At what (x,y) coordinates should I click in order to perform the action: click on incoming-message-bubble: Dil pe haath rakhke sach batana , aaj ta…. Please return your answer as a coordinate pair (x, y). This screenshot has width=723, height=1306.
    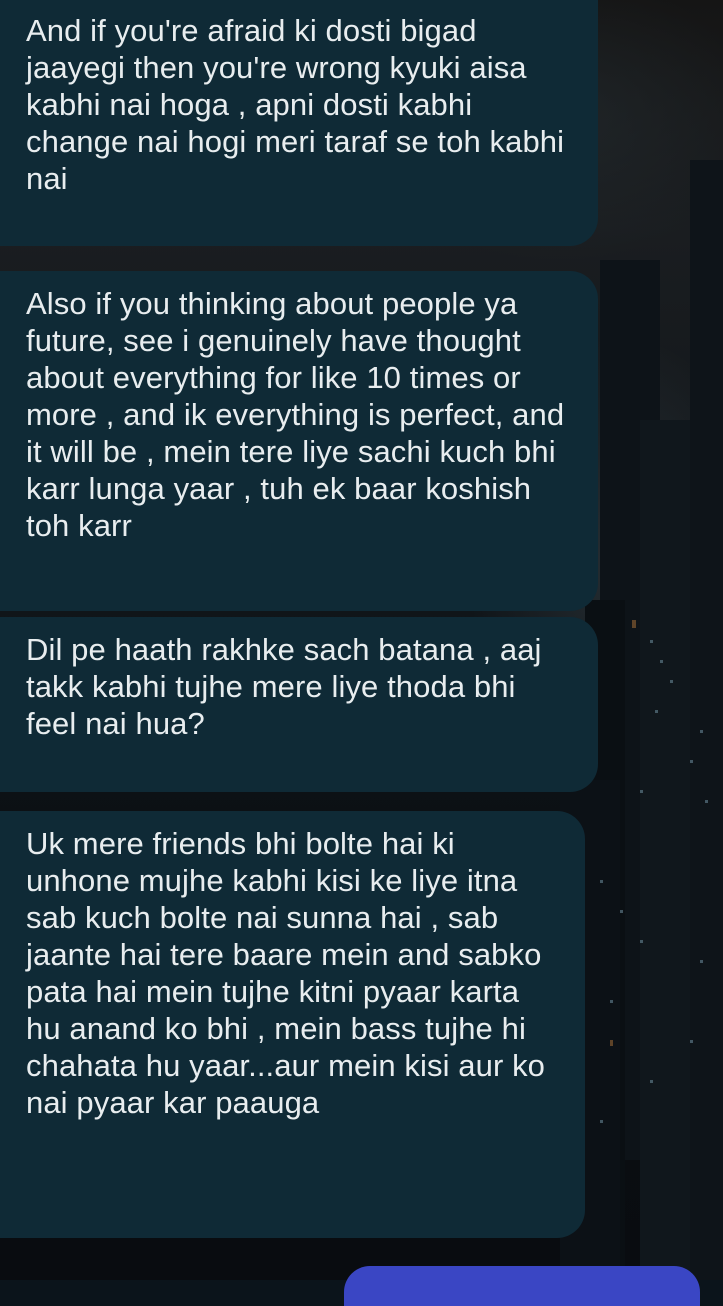
    Looking at the image, I should click on (299, 704).